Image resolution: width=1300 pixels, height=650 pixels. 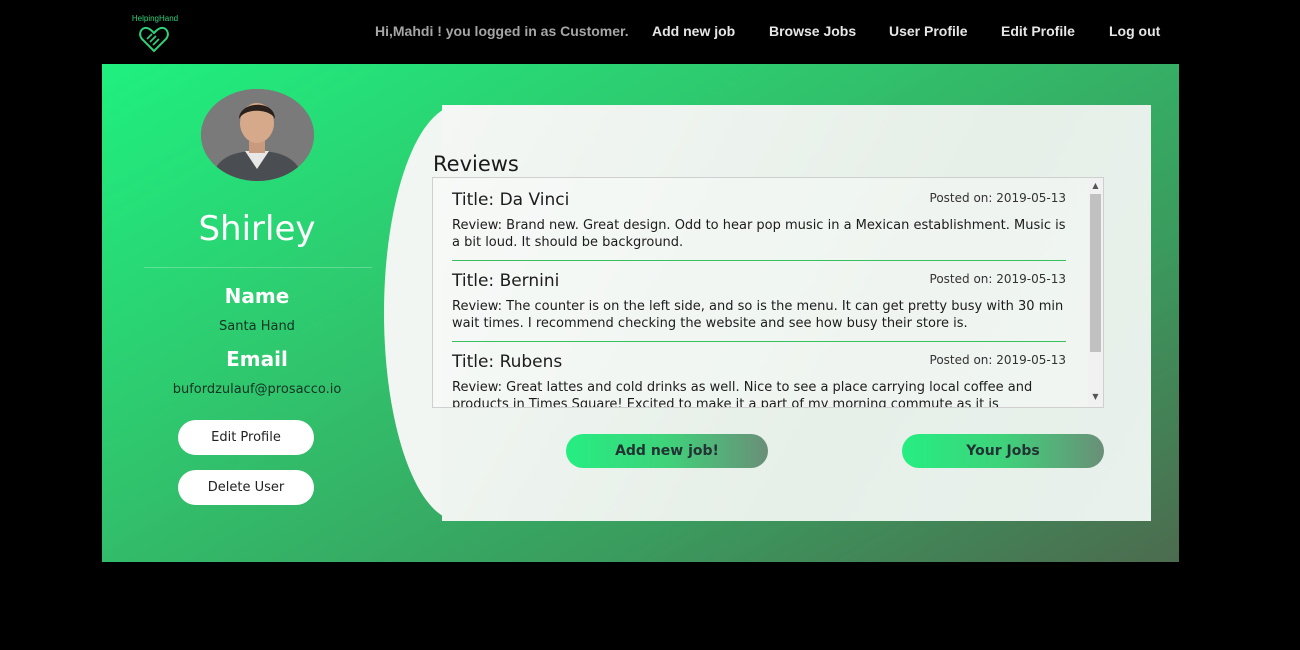 I want to click on your-jobs-button: Your Jobs, so click(x=1003, y=451).